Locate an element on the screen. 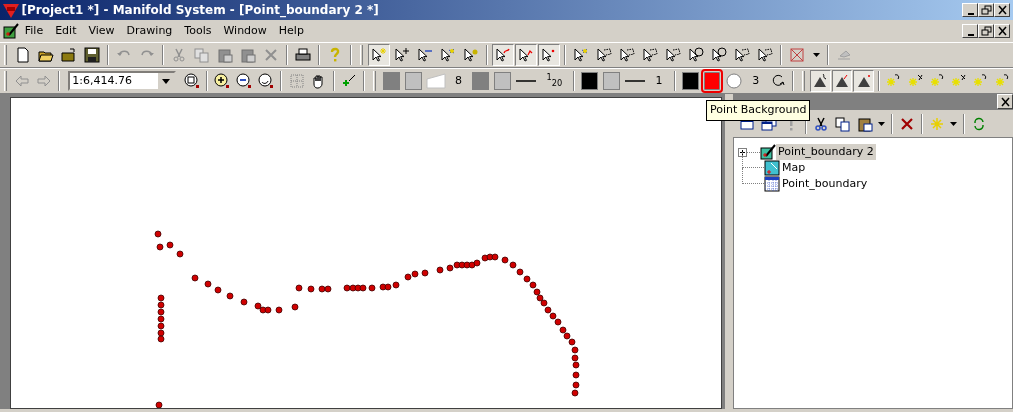 The height and width of the screenshot is (412, 1013). menu-item: View is located at coordinates (101, 31).